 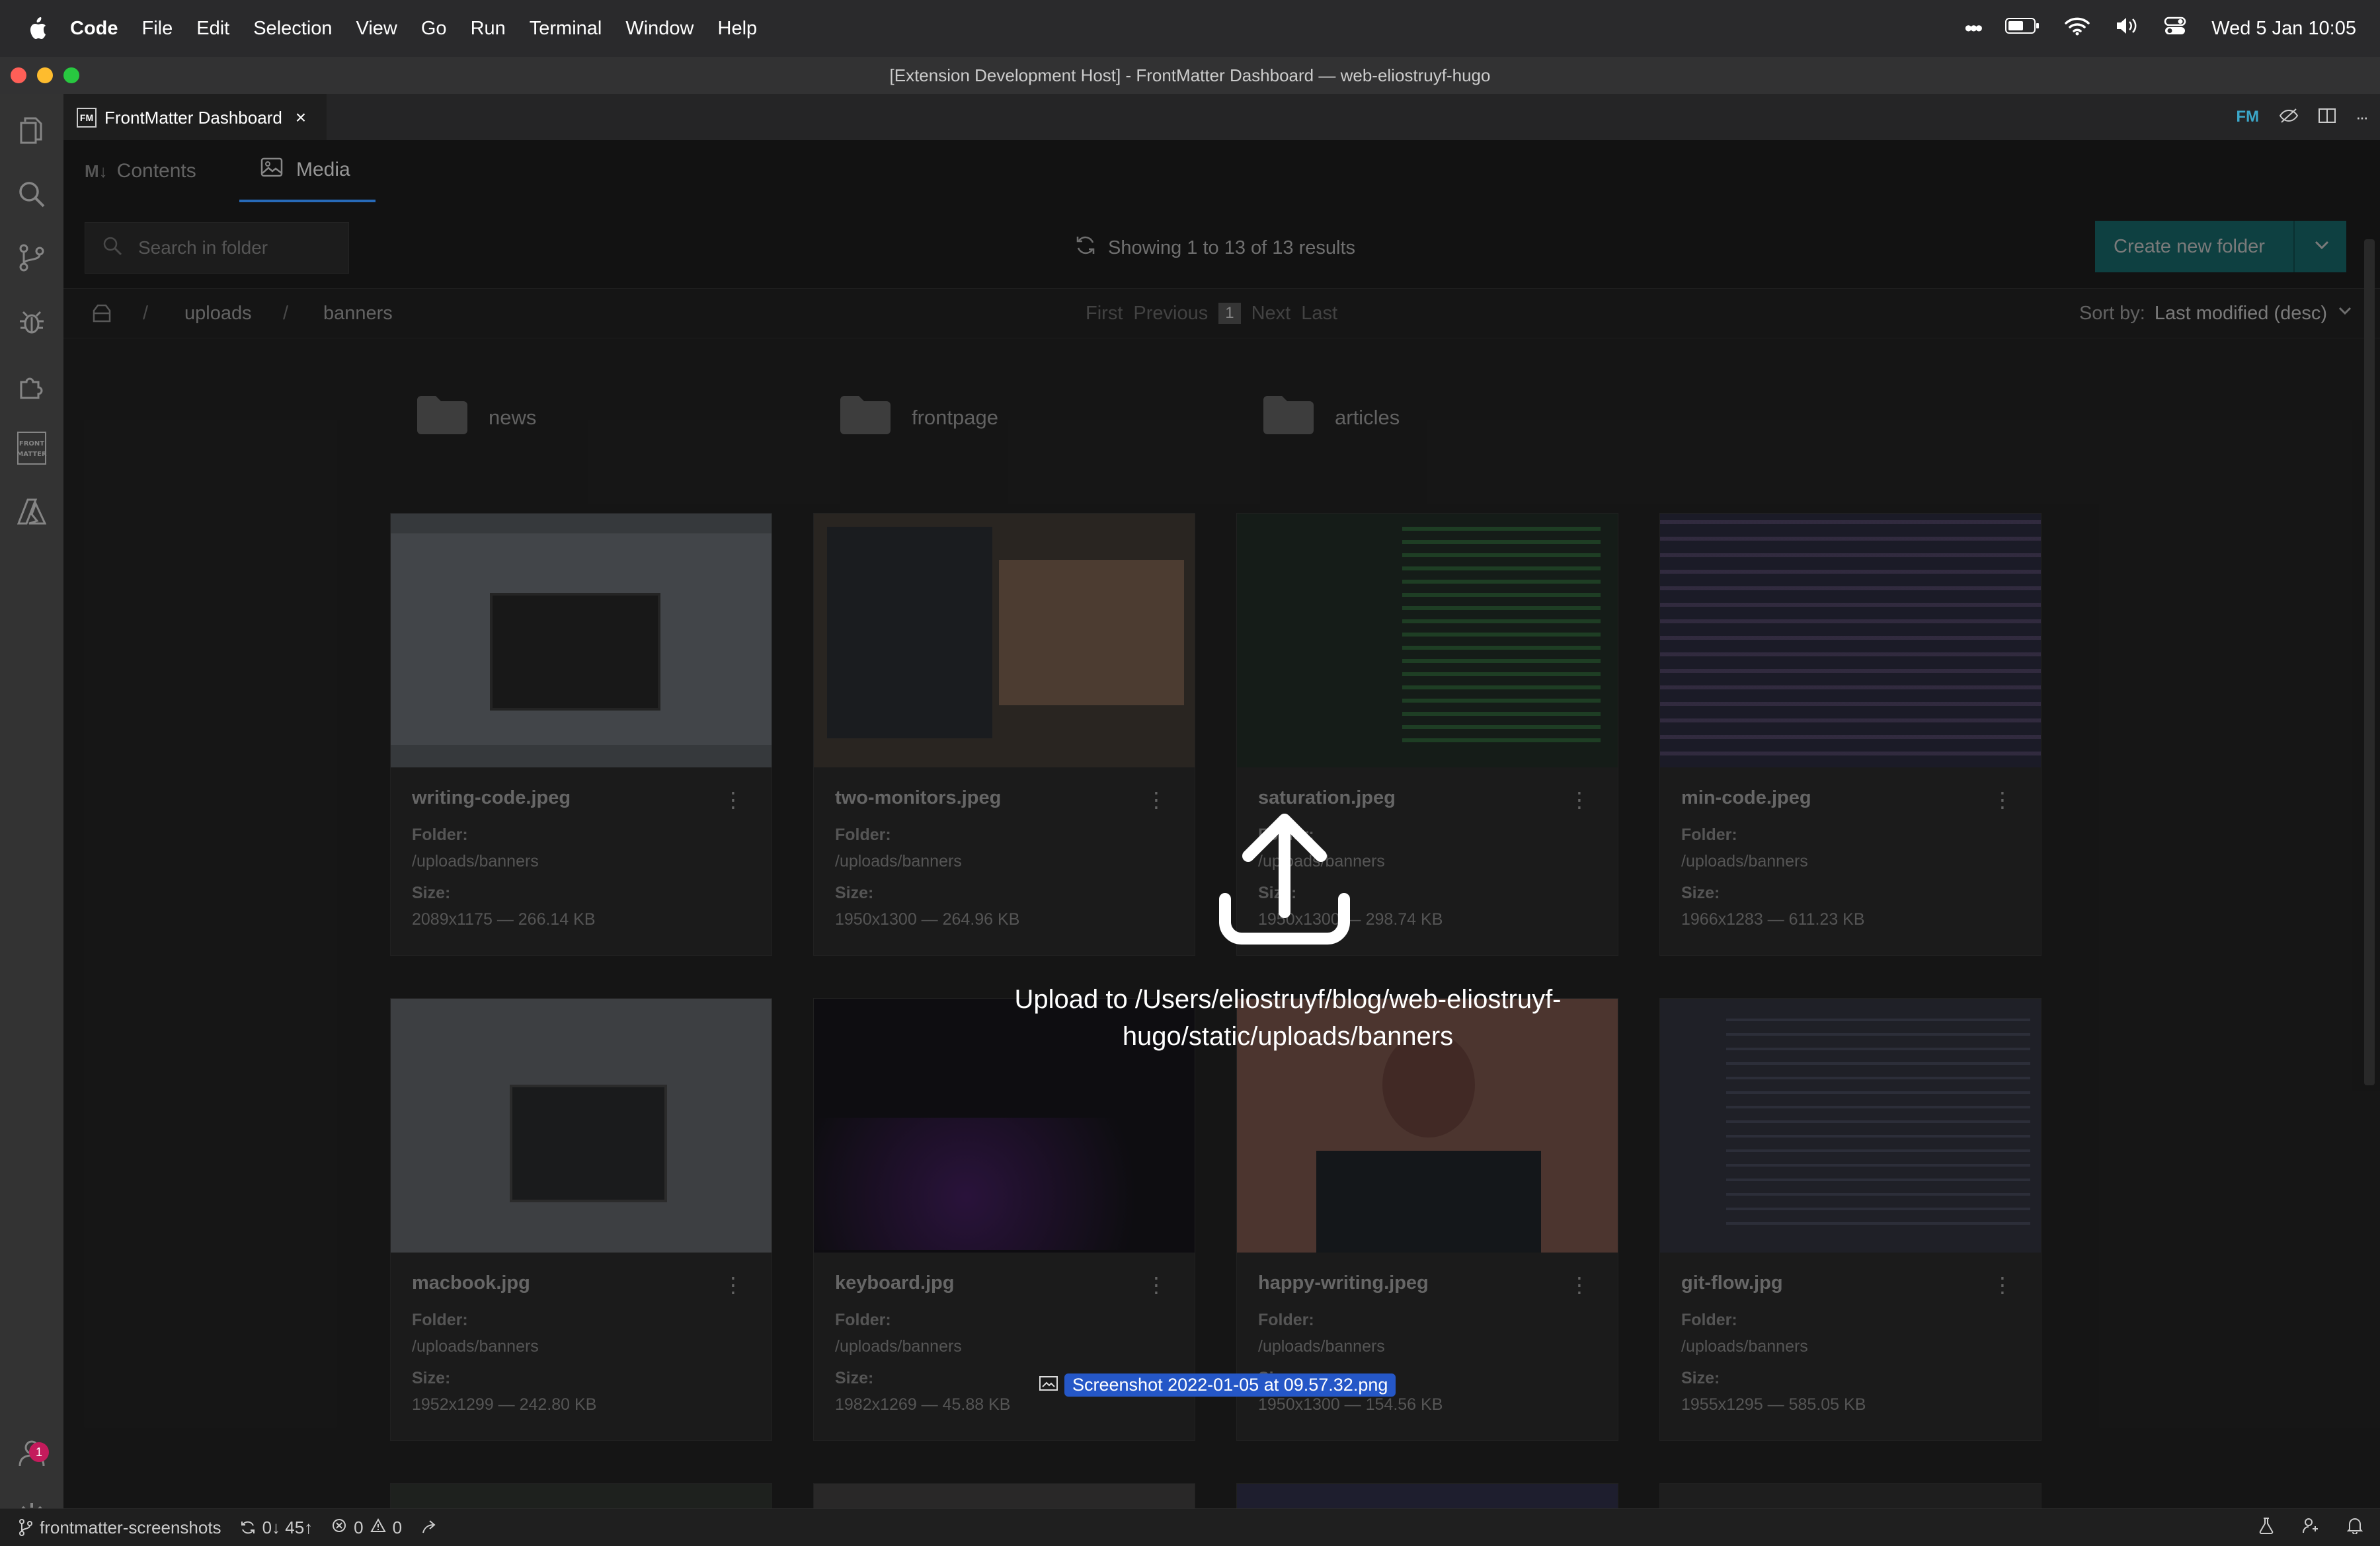 I want to click on battery-icon, so click(x=2022, y=28).